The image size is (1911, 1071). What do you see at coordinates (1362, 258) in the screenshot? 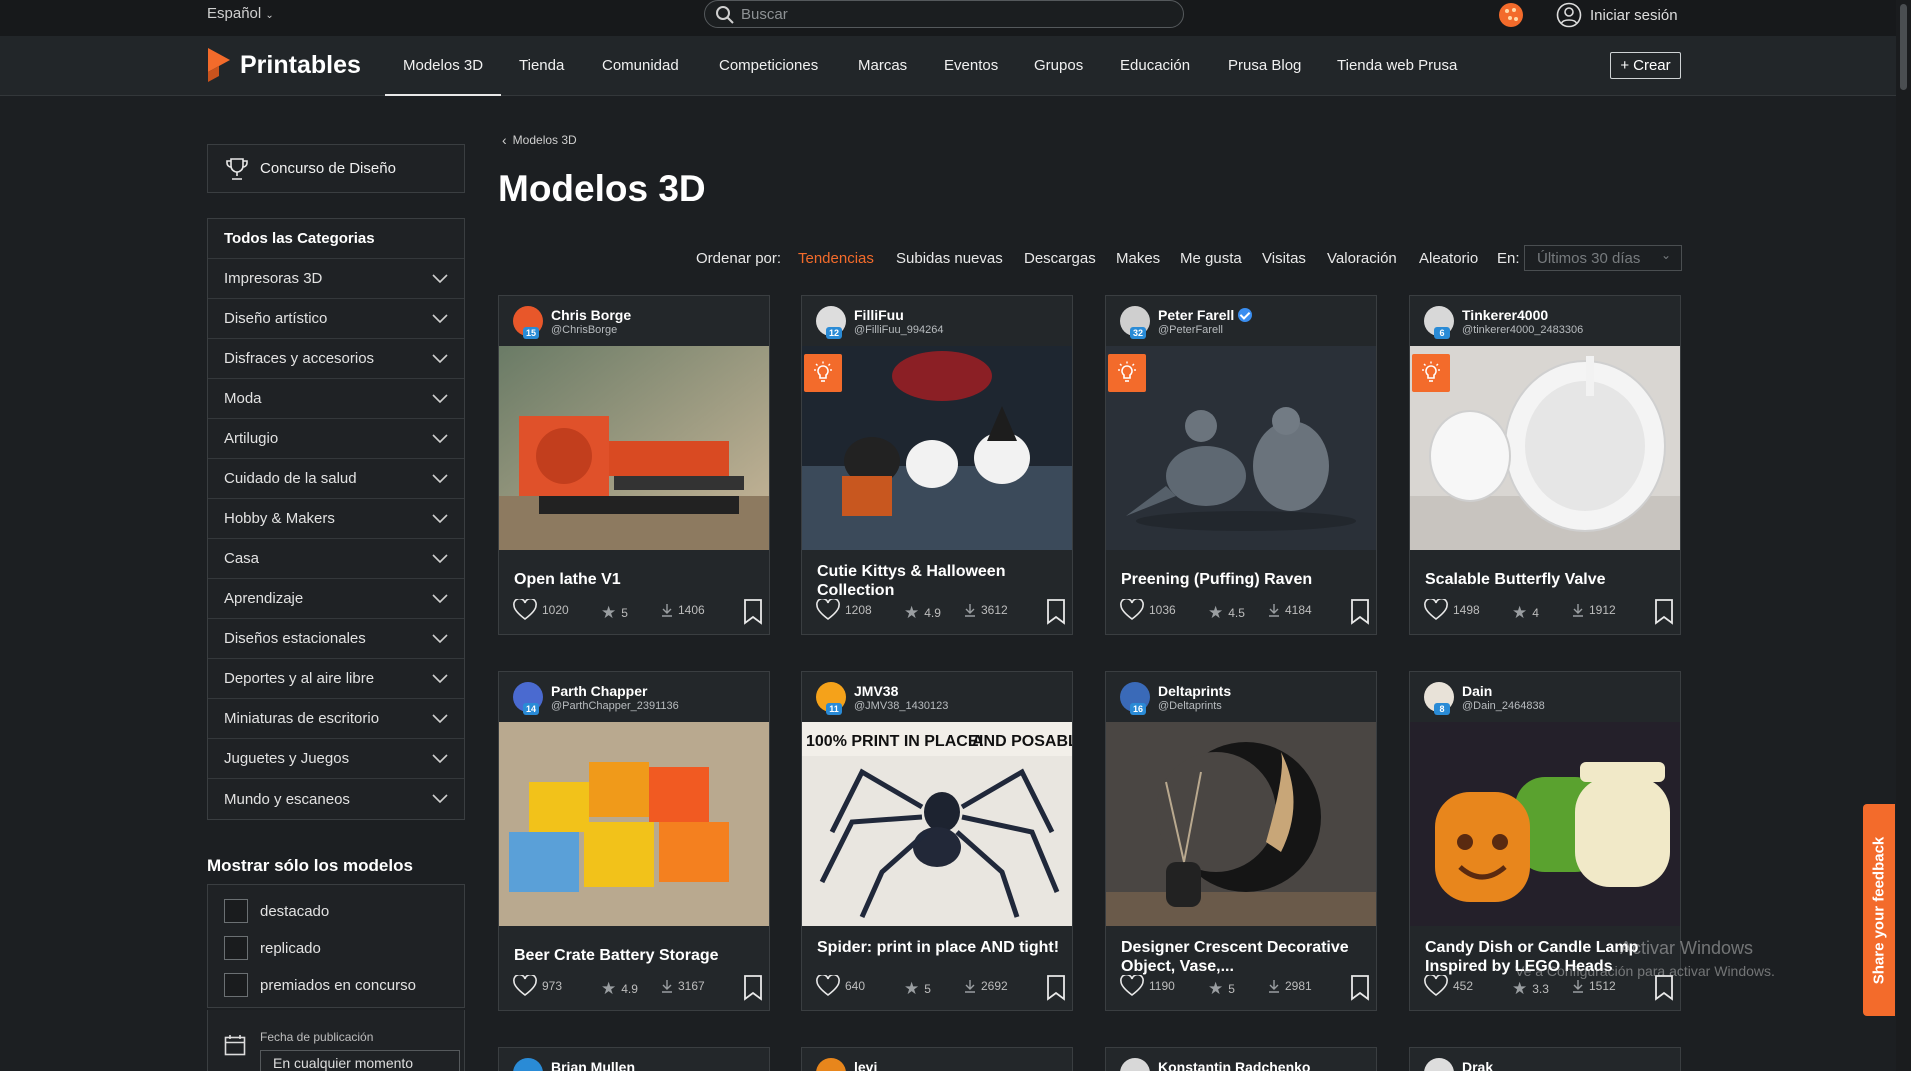
I see `sort-valoracion: Valoración` at bounding box center [1362, 258].